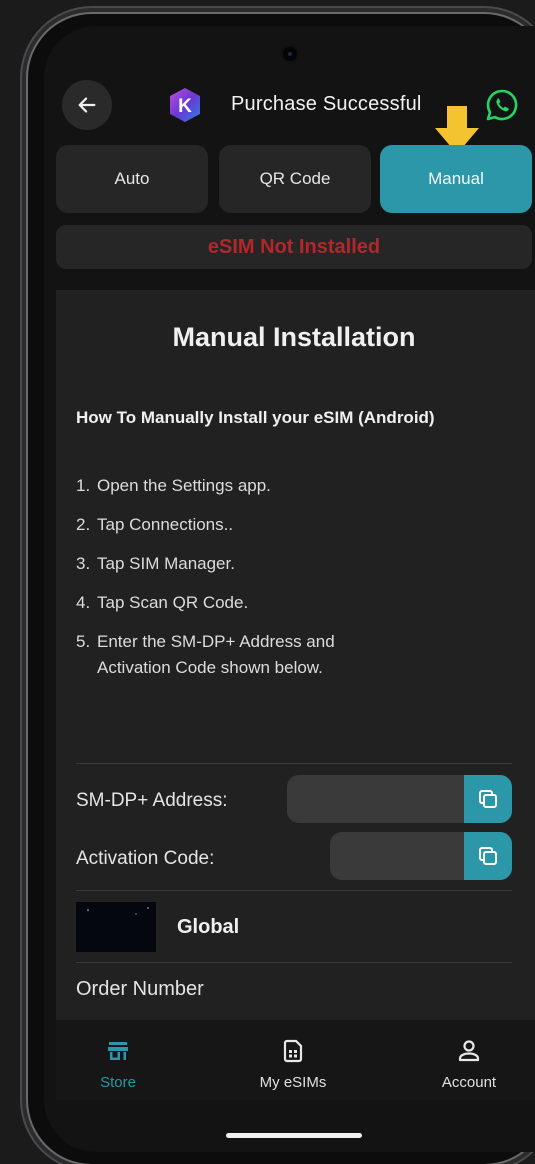  I want to click on copy-smdp-button, so click(488, 799).